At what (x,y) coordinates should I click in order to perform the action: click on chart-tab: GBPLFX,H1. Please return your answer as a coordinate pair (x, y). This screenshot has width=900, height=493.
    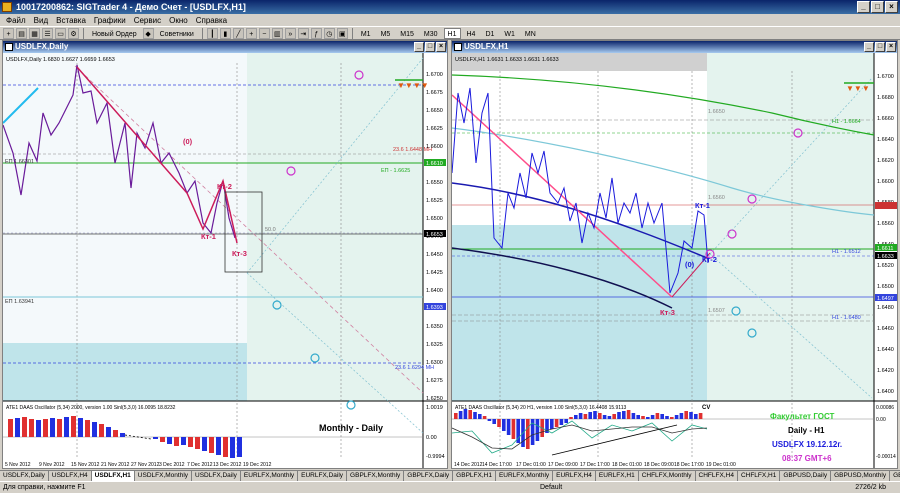
    Looking at the image, I should click on (474, 476).